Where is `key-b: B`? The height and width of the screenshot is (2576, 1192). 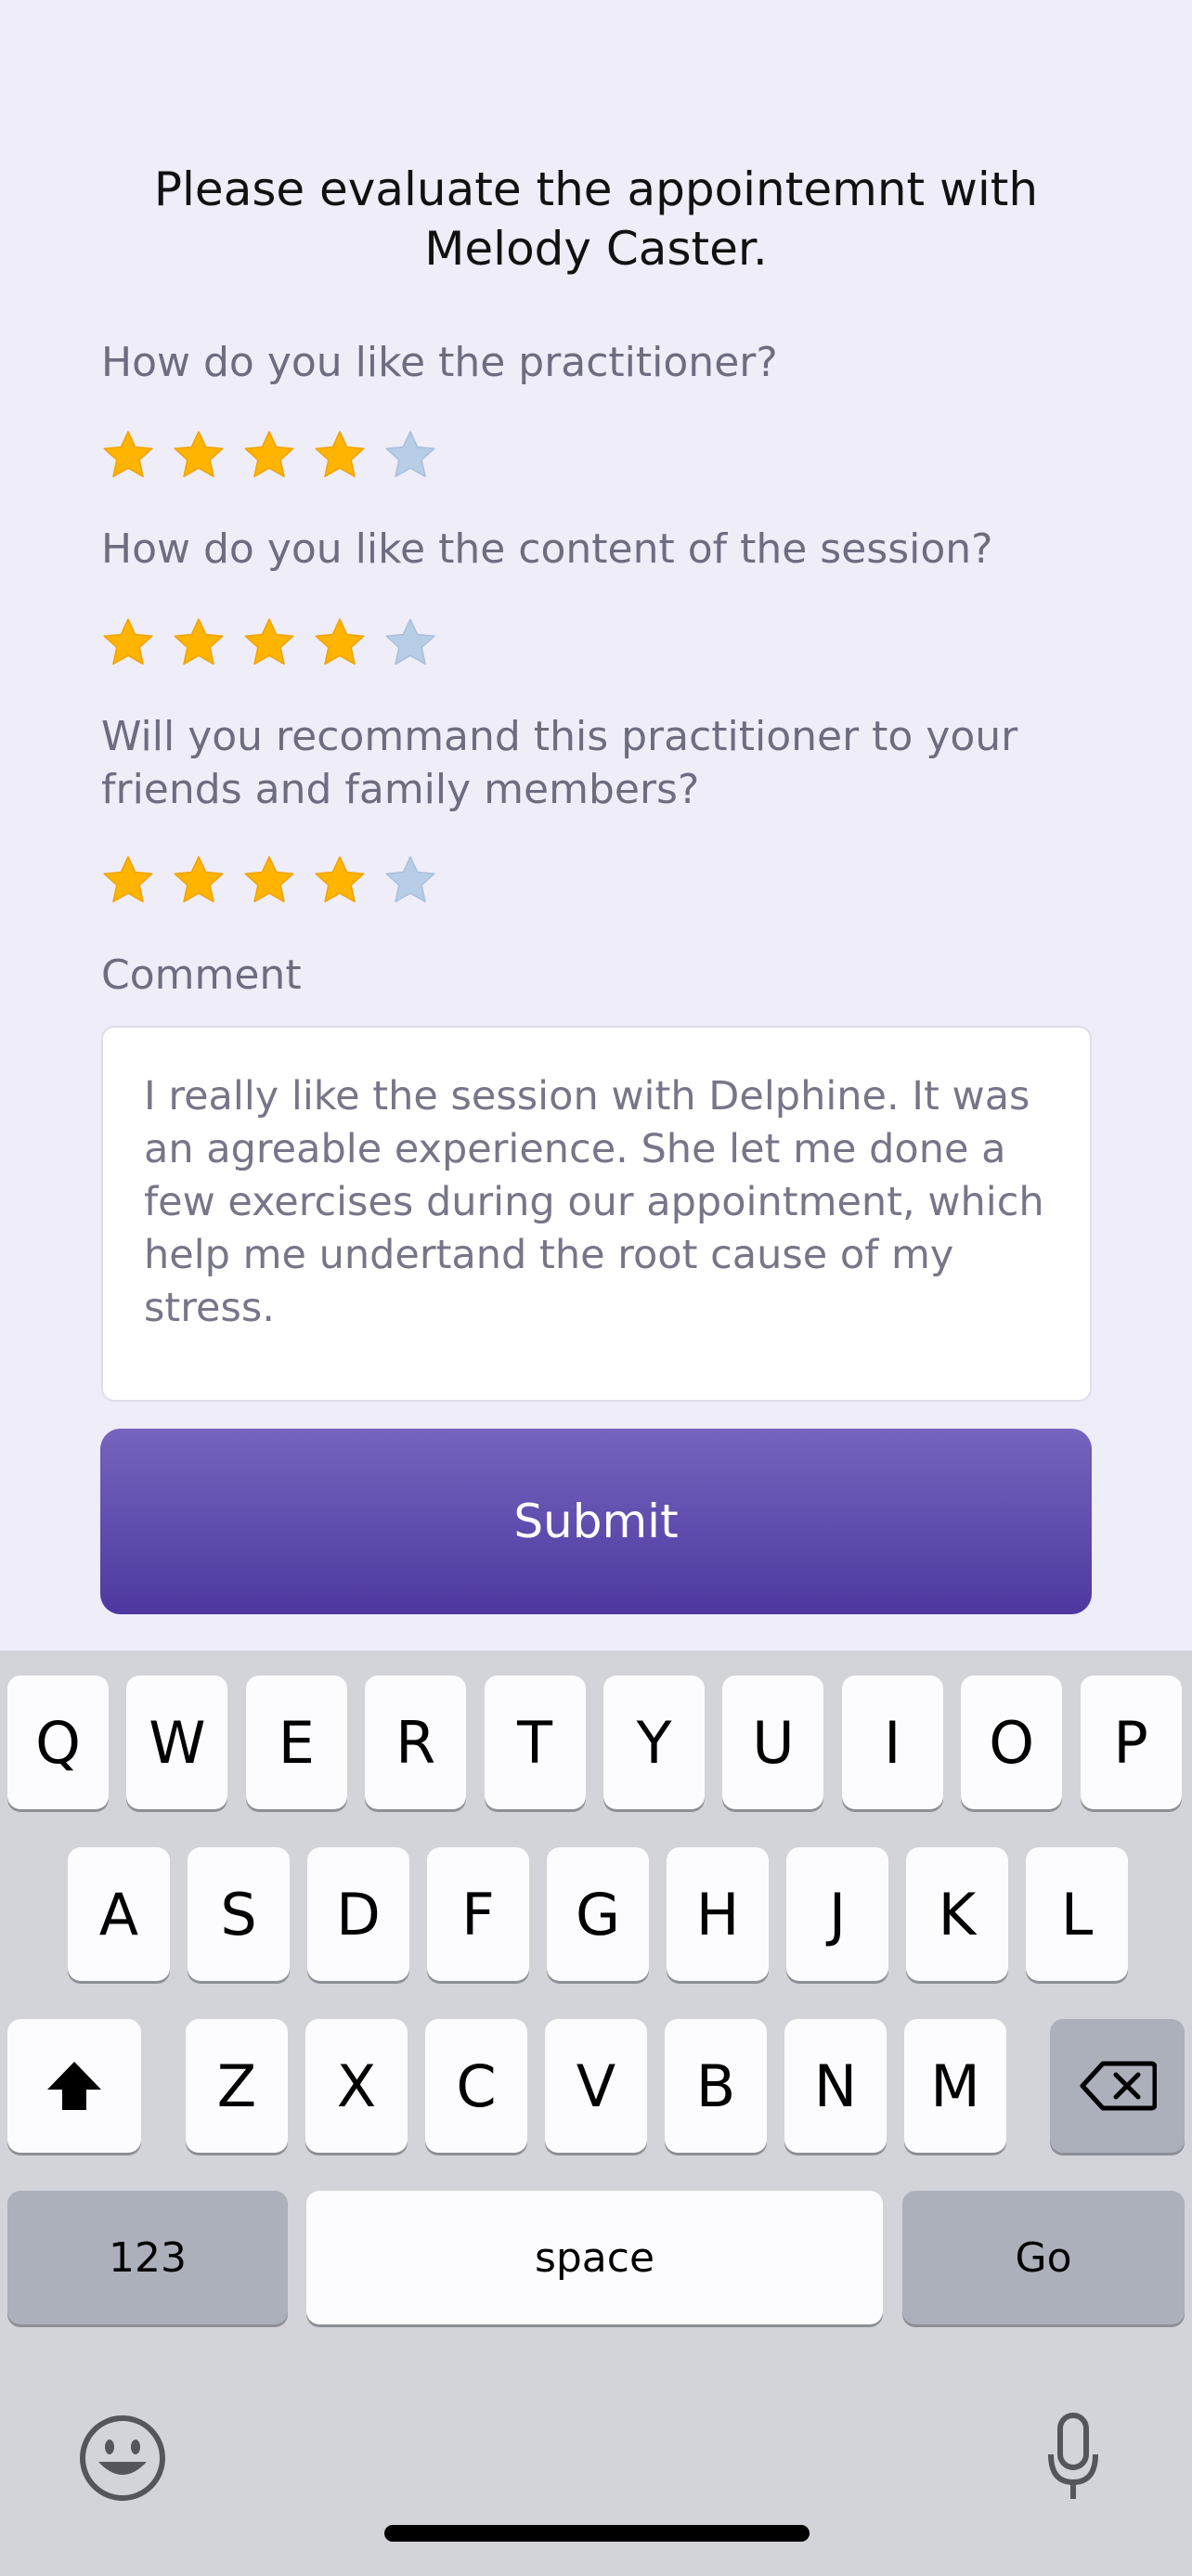
key-b: B is located at coordinates (716, 2086).